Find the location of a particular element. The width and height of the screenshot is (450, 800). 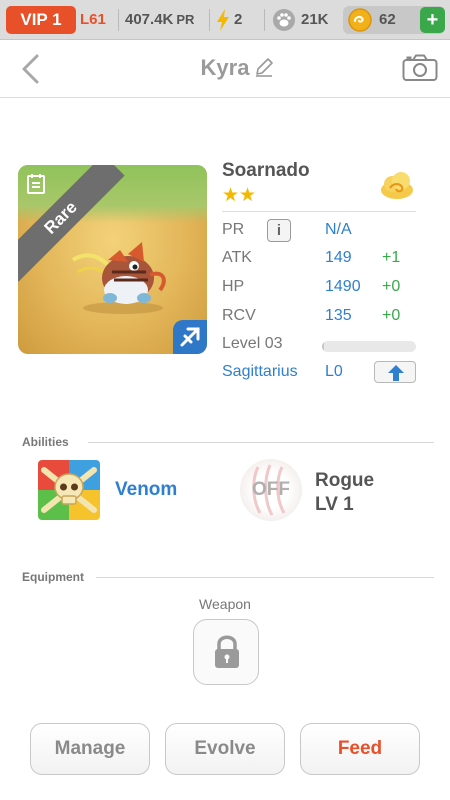

star-rating: ★★ is located at coordinates (239, 195).